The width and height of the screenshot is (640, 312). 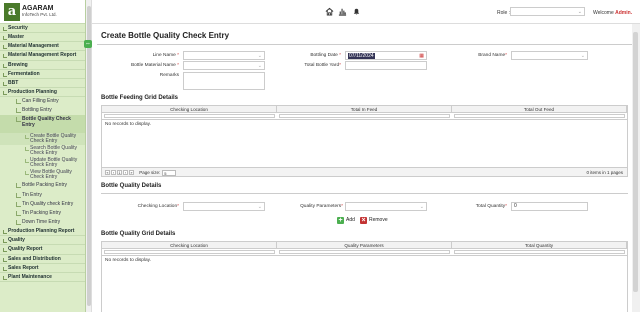 I want to click on line-name-label: Line Name *, so click(x=165, y=55).